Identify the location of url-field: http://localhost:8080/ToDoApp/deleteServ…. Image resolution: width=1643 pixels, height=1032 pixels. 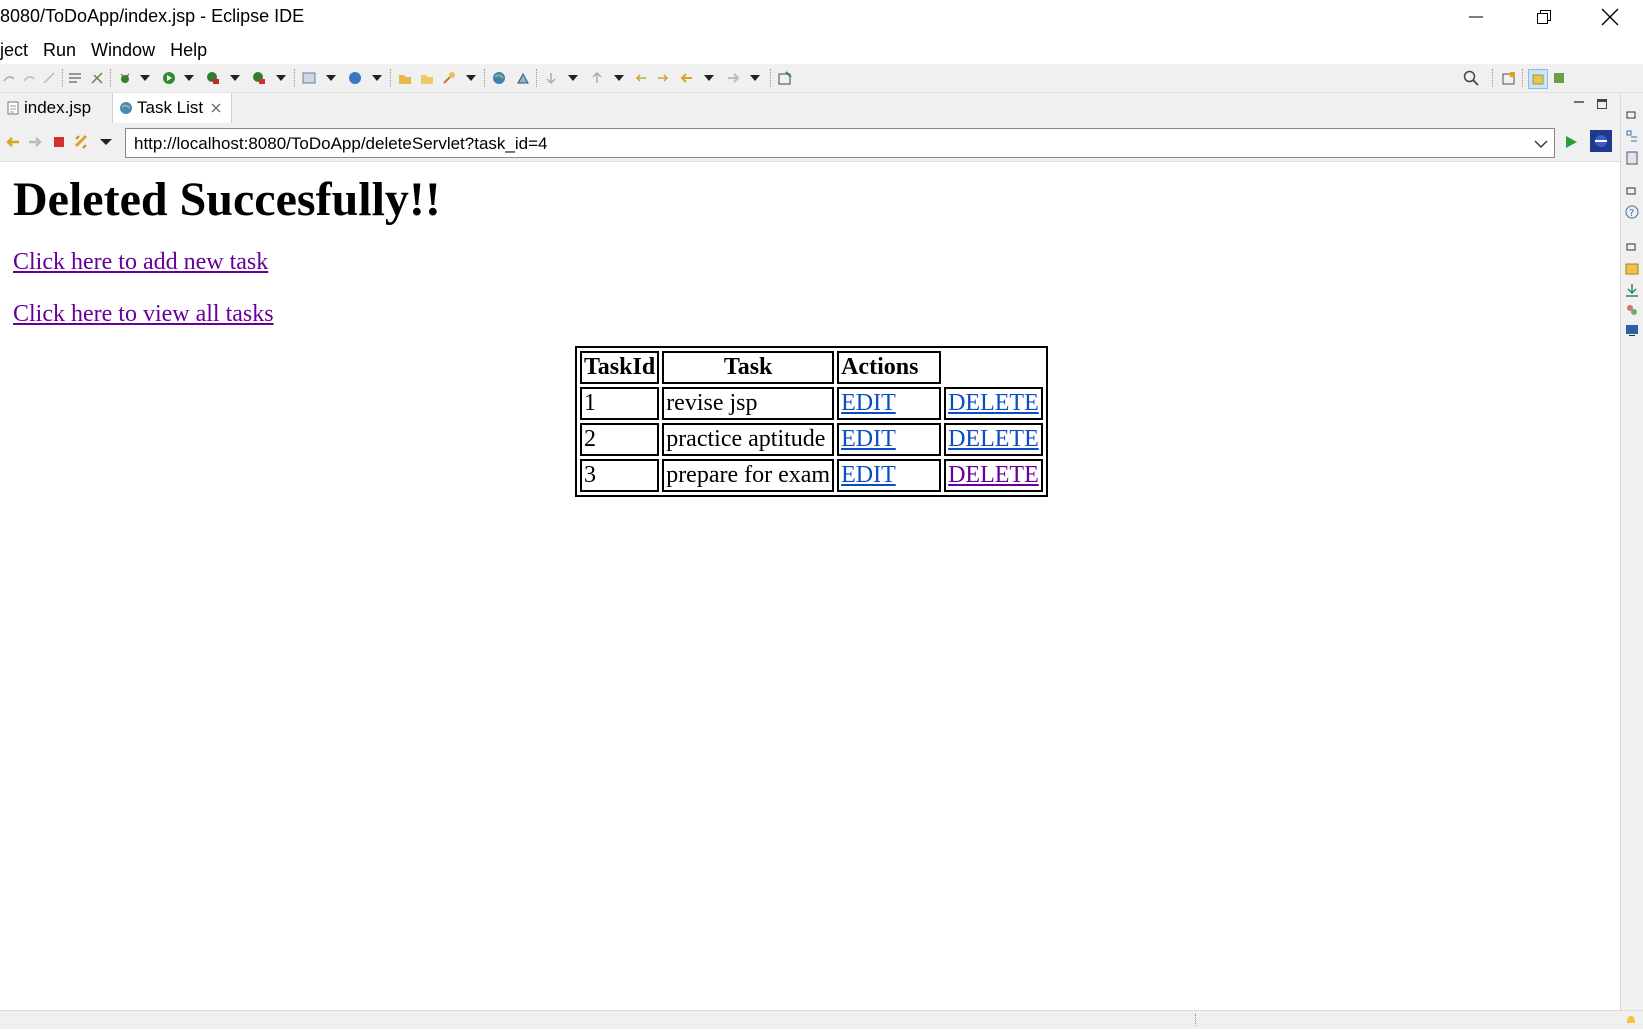
(840, 143).